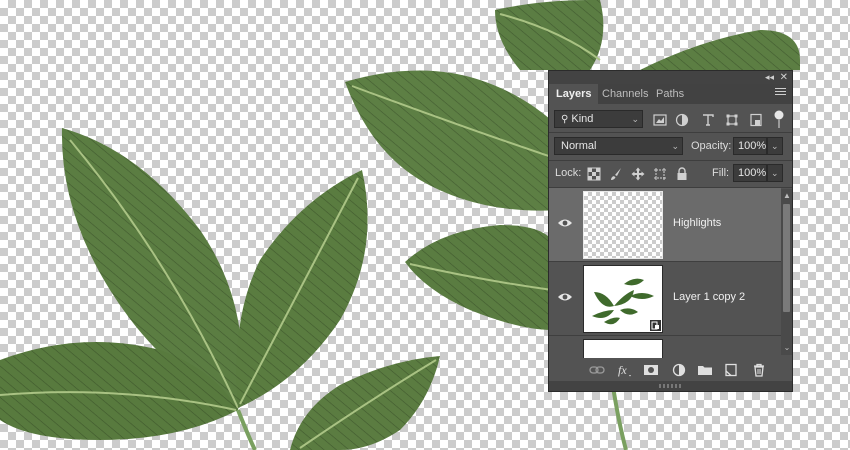 Image resolution: width=850 pixels, height=450 pixels. What do you see at coordinates (750, 173) in the screenshot?
I see `fill-input: 100%` at bounding box center [750, 173].